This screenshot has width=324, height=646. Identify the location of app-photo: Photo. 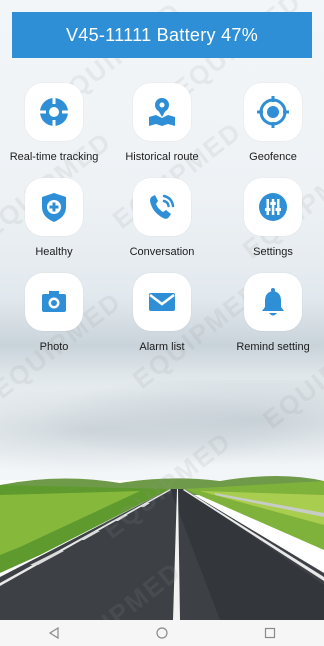
(54, 313).